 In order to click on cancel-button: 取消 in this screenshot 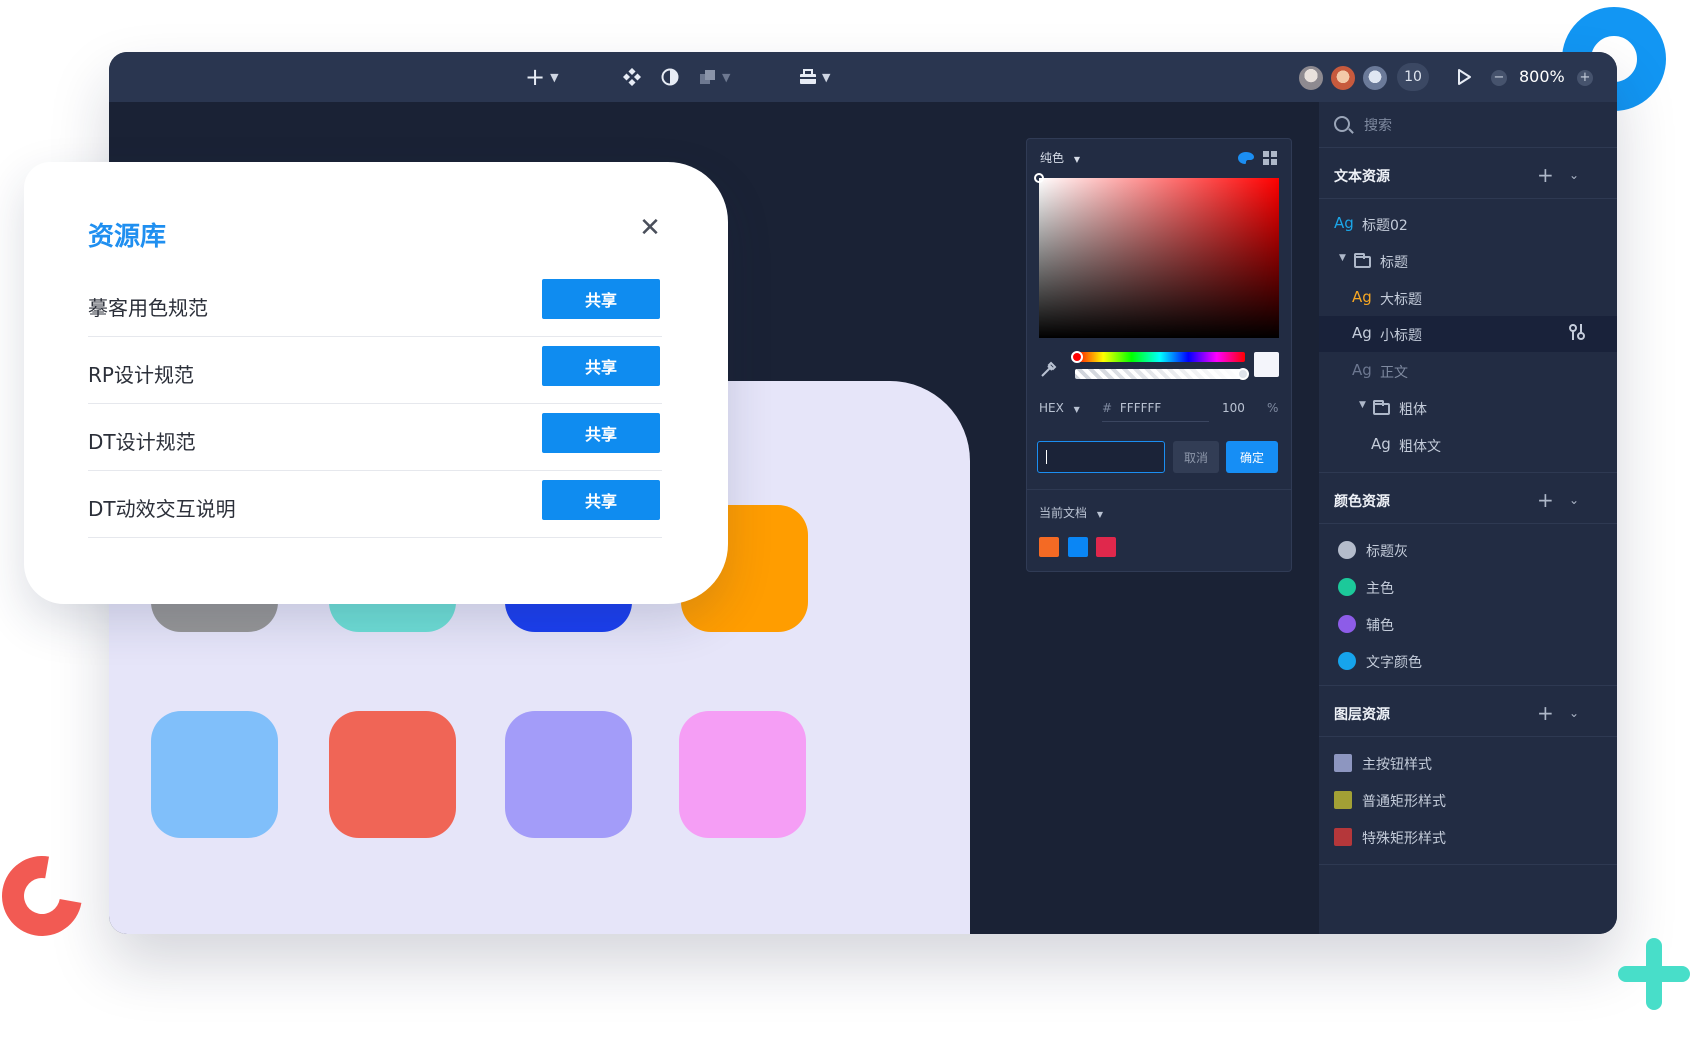, I will do `click(1196, 457)`.